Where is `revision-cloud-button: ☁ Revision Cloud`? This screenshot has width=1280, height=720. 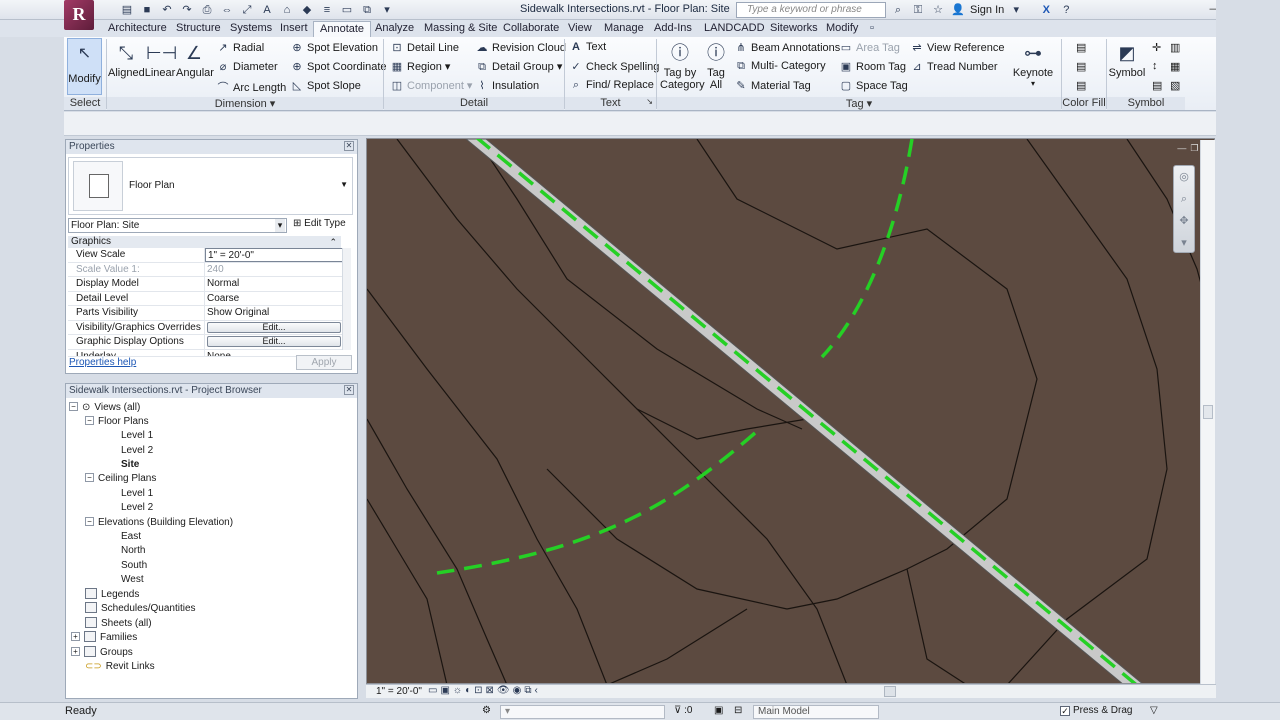
revision-cloud-button: ☁ Revision Cloud is located at coordinates (520, 47).